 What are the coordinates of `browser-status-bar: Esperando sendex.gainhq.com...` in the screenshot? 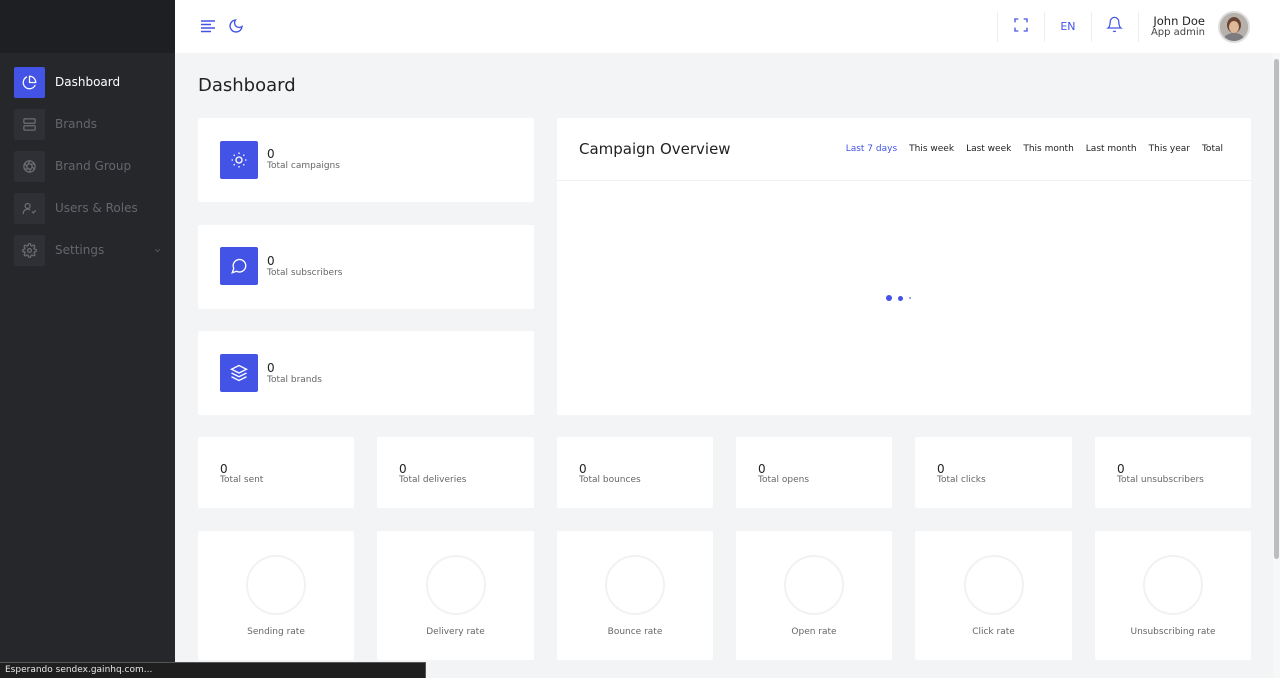 It's located at (213, 670).